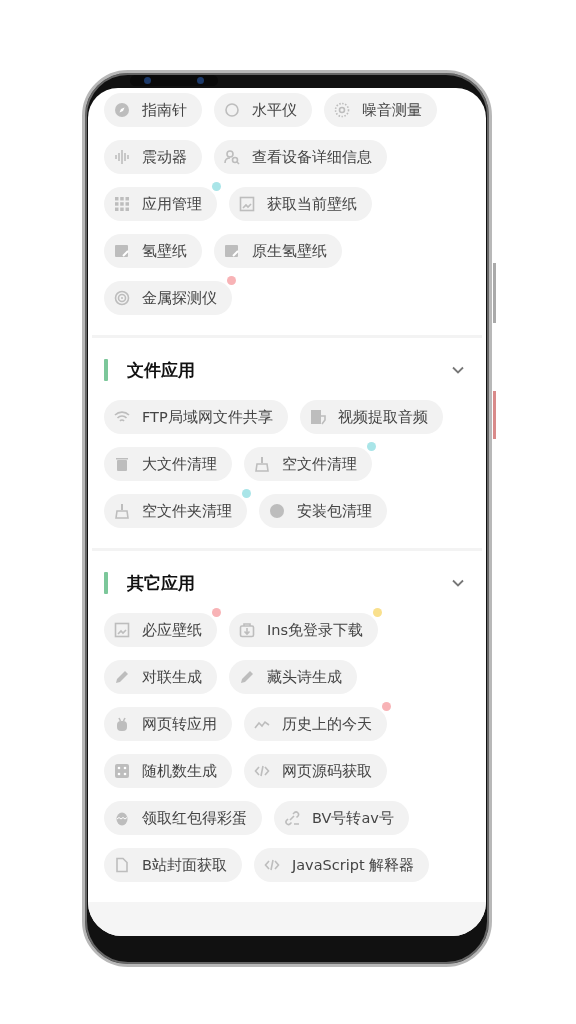  Describe the element at coordinates (380, 110) in the screenshot. I see `tool-chip: 噪音测量` at that location.